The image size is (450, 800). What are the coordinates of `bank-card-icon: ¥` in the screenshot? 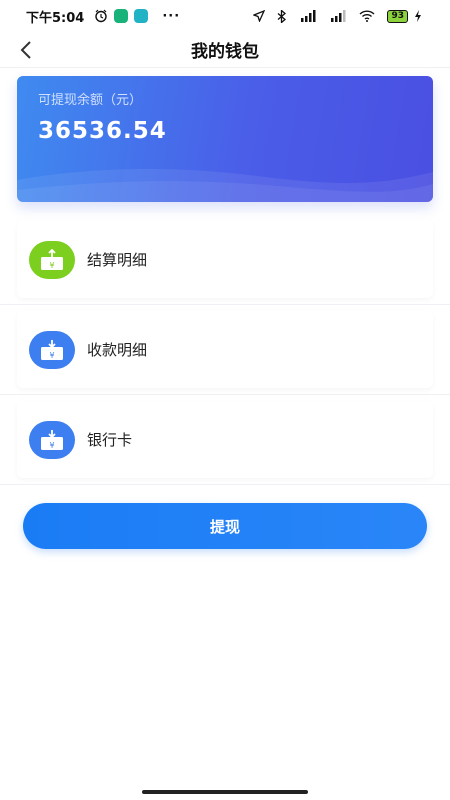 It's located at (52, 439).